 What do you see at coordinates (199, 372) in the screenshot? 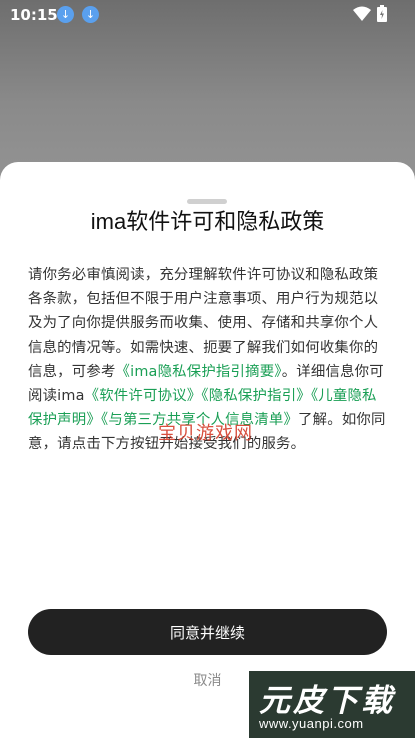
I see `link-privacy-summary: 《ima隐私保护指引摘要》` at bounding box center [199, 372].